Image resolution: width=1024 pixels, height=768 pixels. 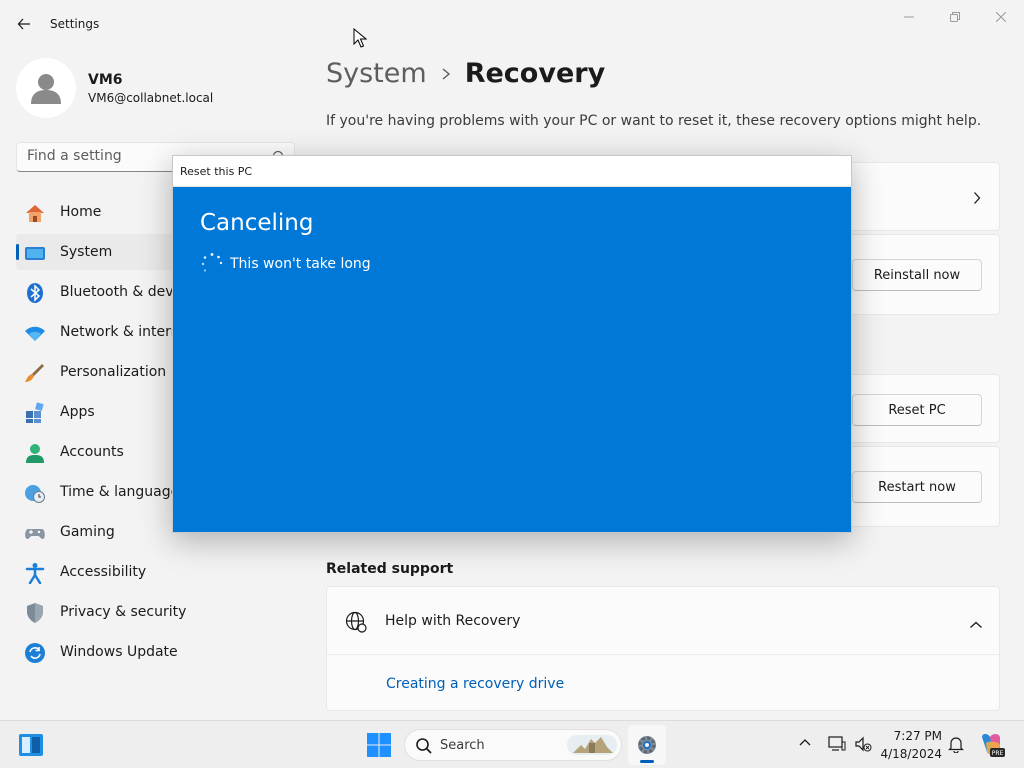 I want to click on user-icon, so click(x=46, y=89).